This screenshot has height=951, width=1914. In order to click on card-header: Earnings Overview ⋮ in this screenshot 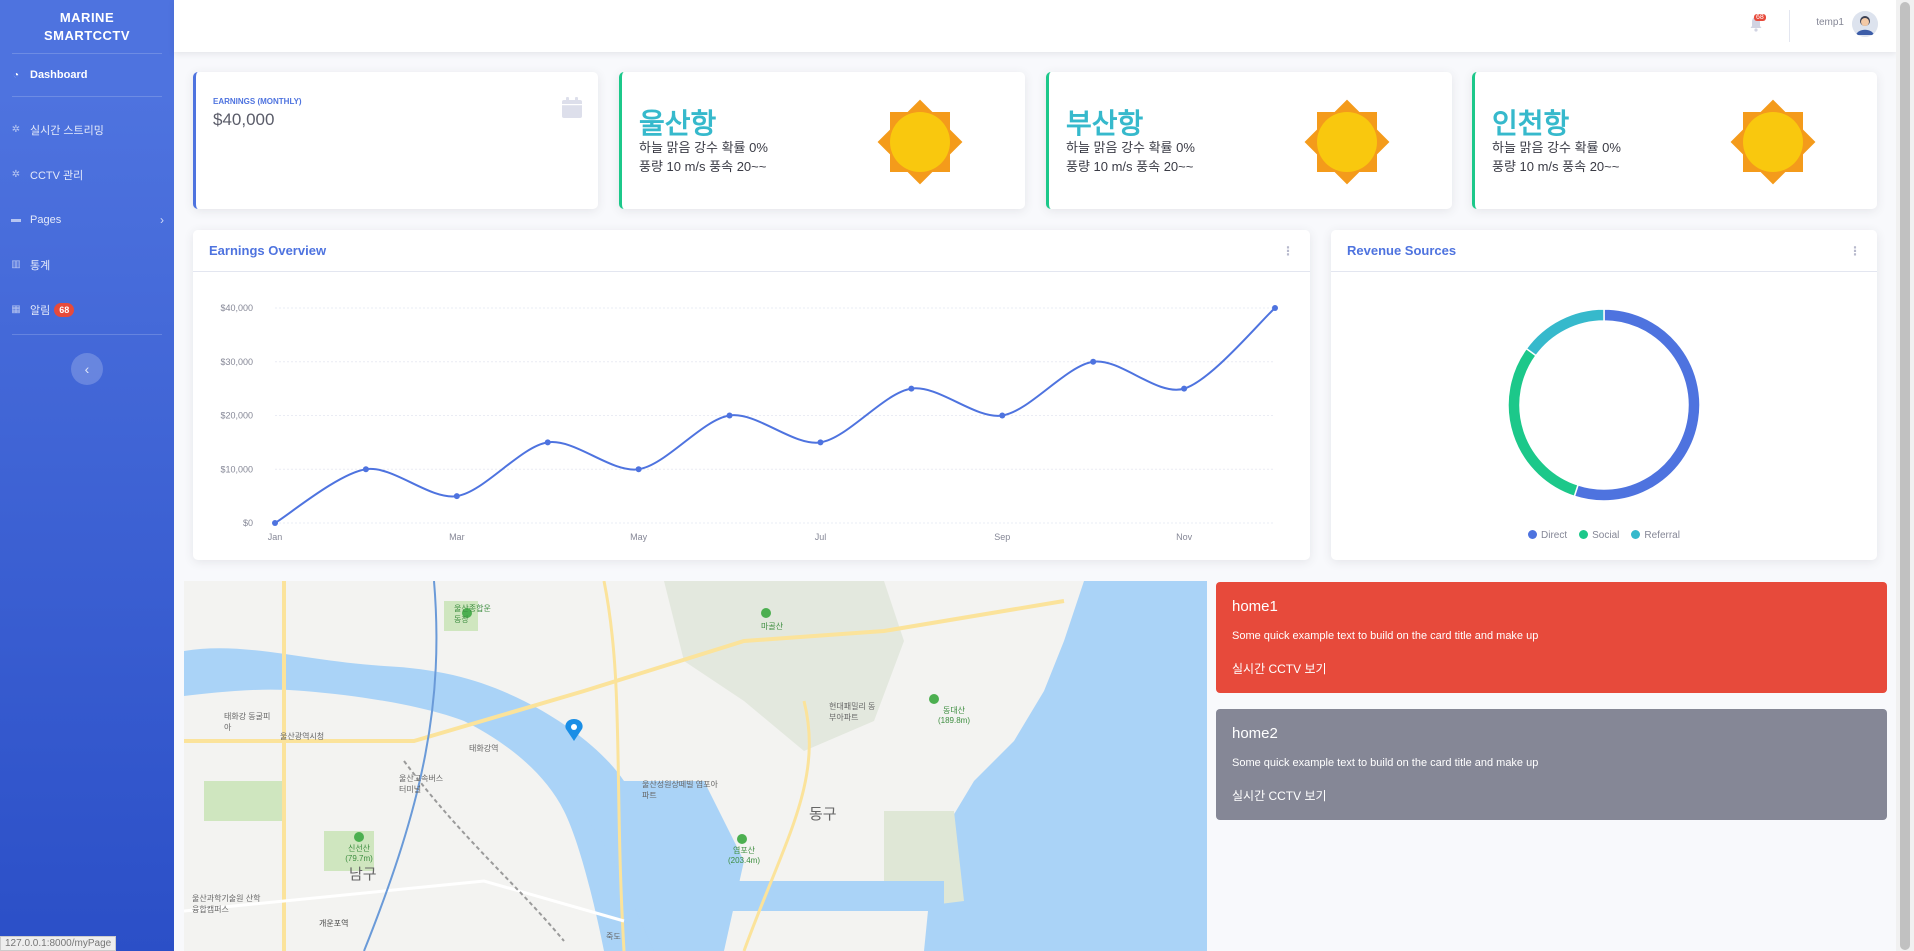, I will do `click(751, 251)`.